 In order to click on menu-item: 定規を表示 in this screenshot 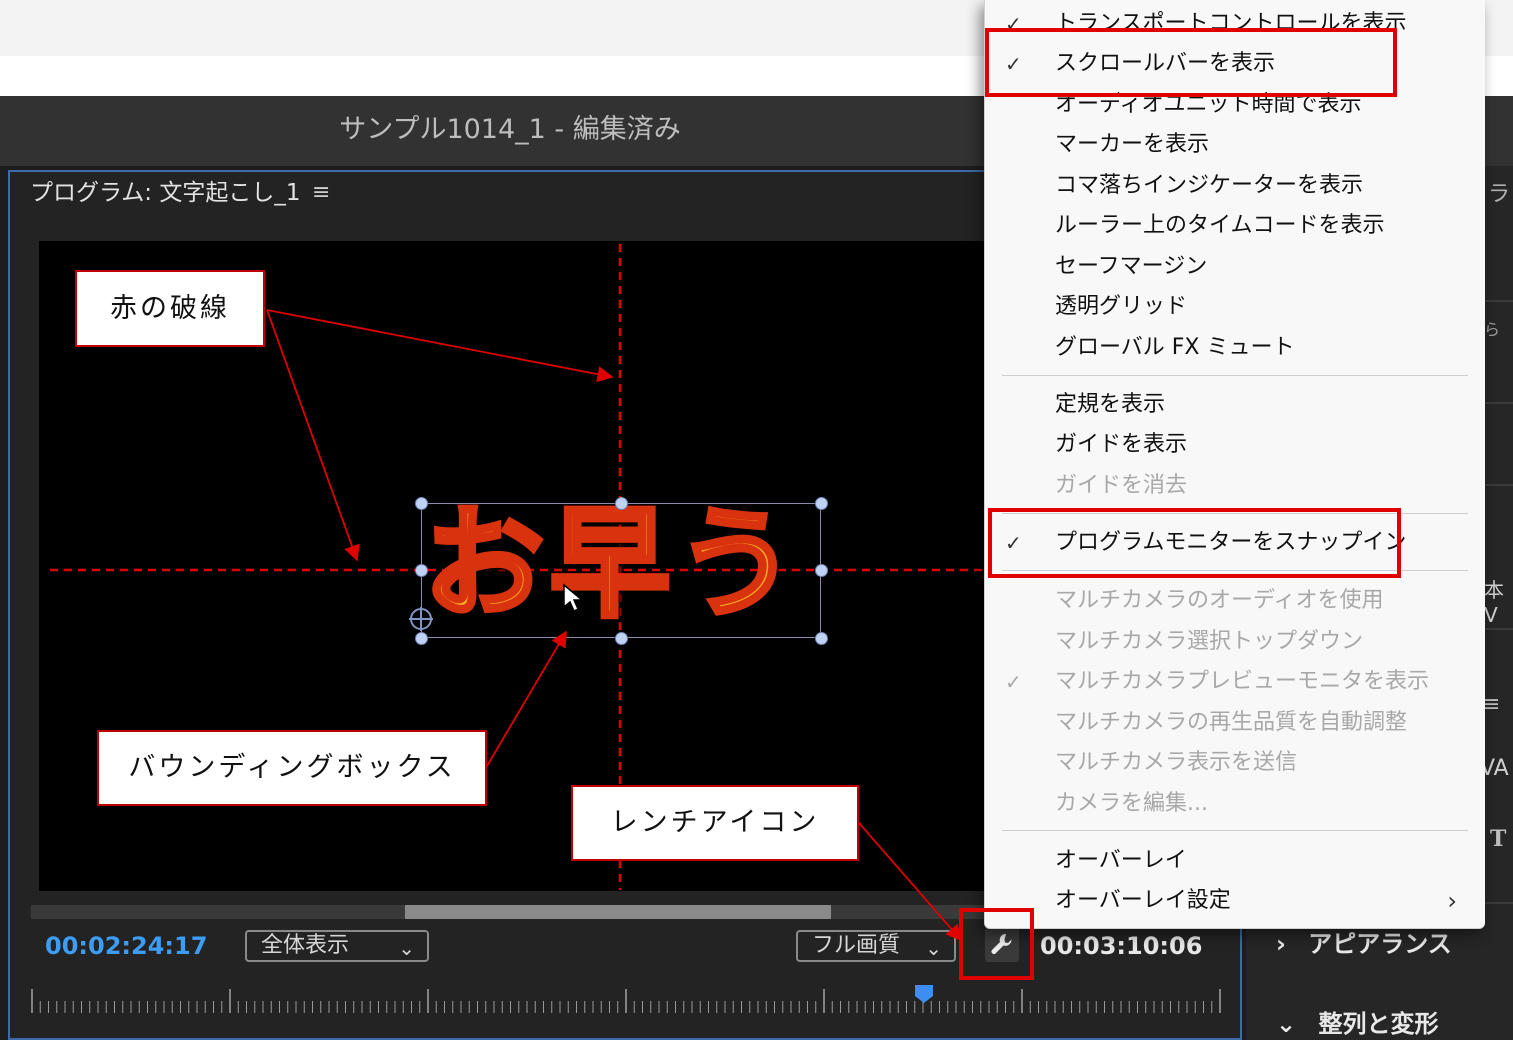, I will do `click(1235, 405)`.